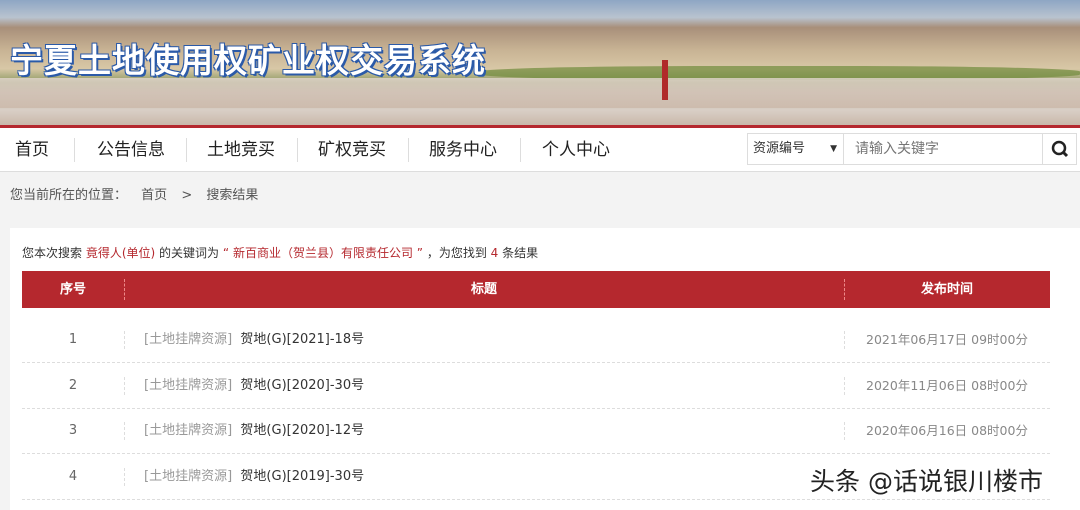  Describe the element at coordinates (232, 195) in the screenshot. I see `breadcrumb-current: 搜索结果` at that location.